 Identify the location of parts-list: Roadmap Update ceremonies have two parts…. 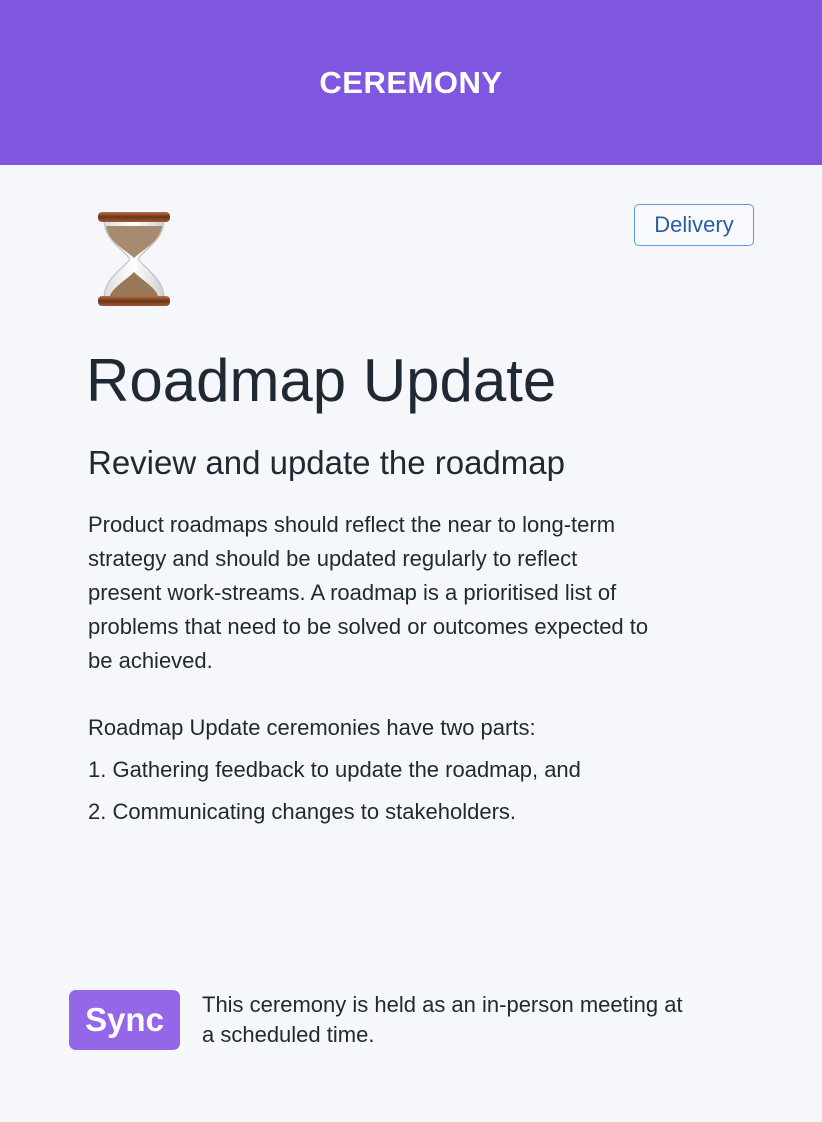
(334, 774).